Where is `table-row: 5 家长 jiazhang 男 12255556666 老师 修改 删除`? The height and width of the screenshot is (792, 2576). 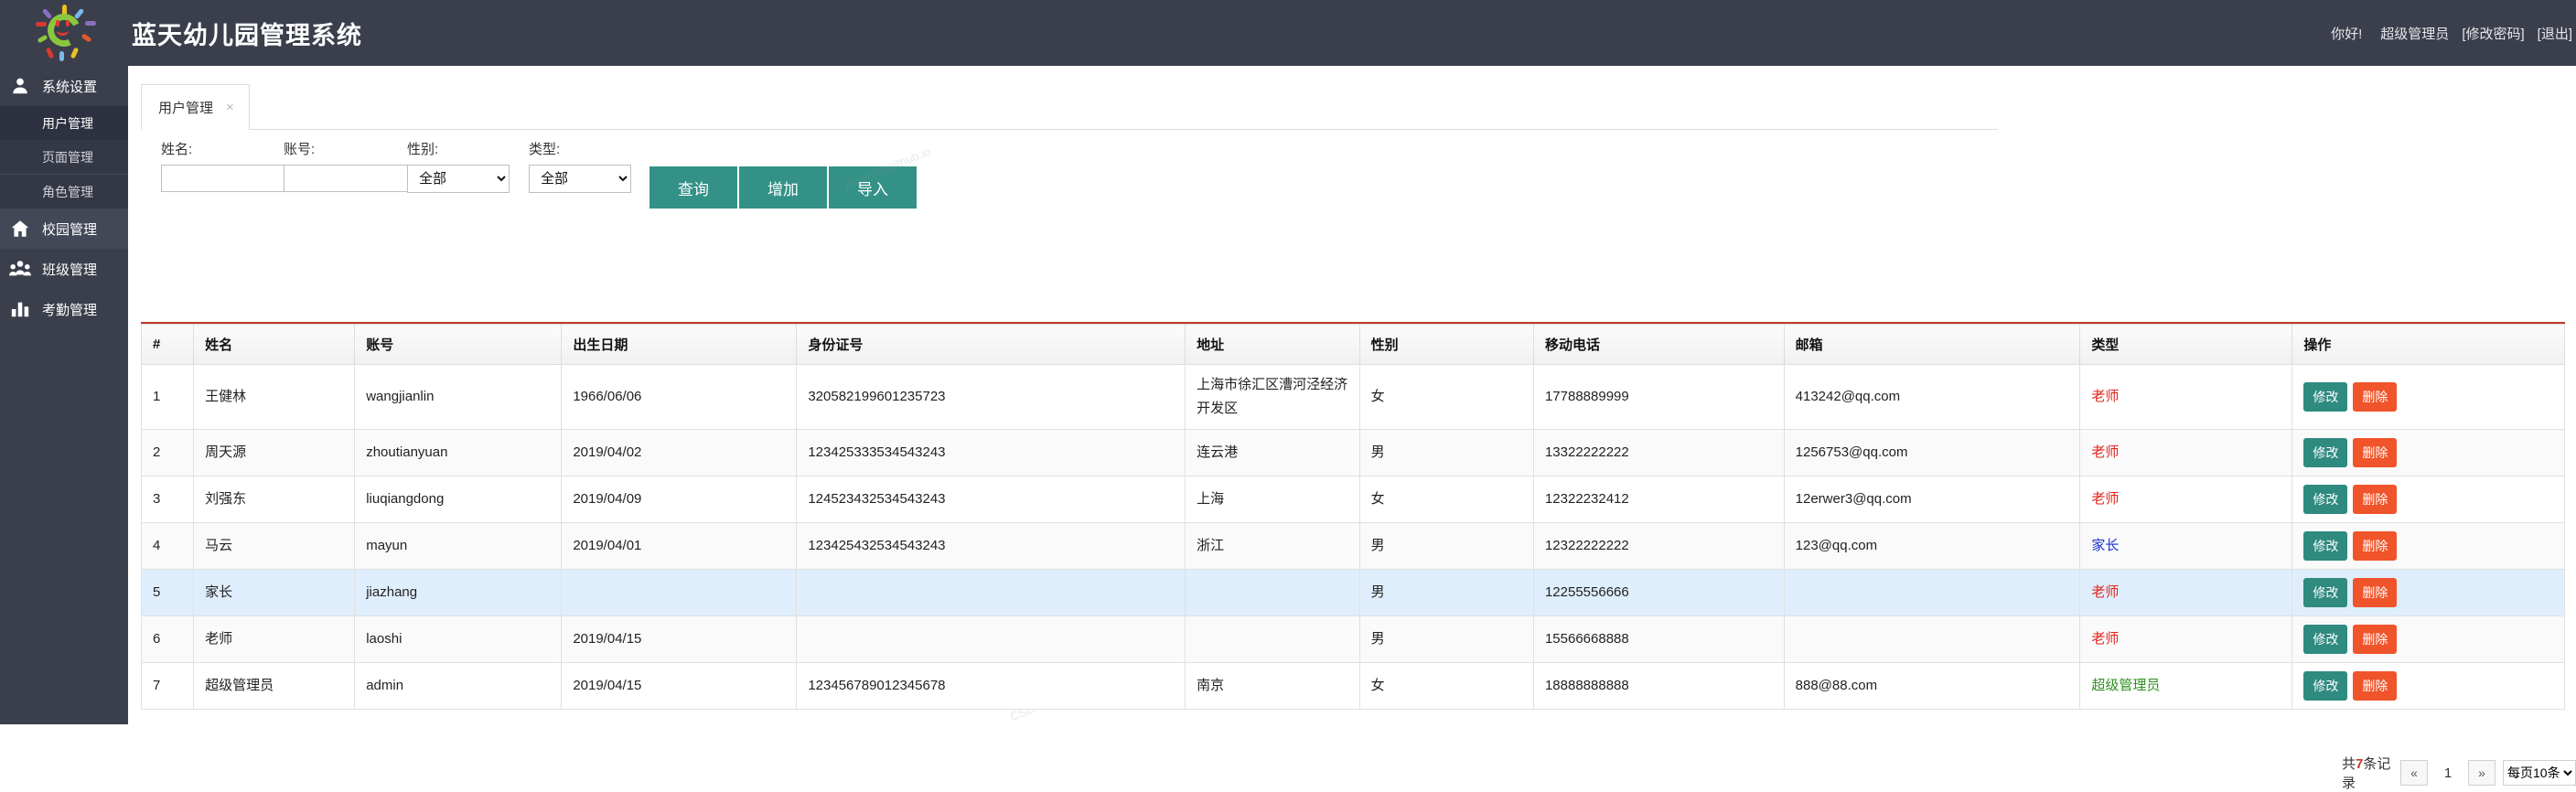
table-row: 5 家长 jiazhang 男 12255556666 老师 修改 删除 is located at coordinates (1352, 592).